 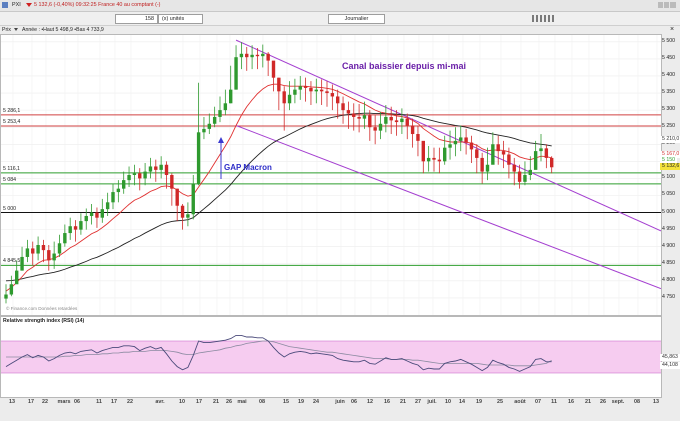 What do you see at coordinates (45, 402) in the screenshot?
I see `x-tick-label: 22` at bounding box center [45, 402].